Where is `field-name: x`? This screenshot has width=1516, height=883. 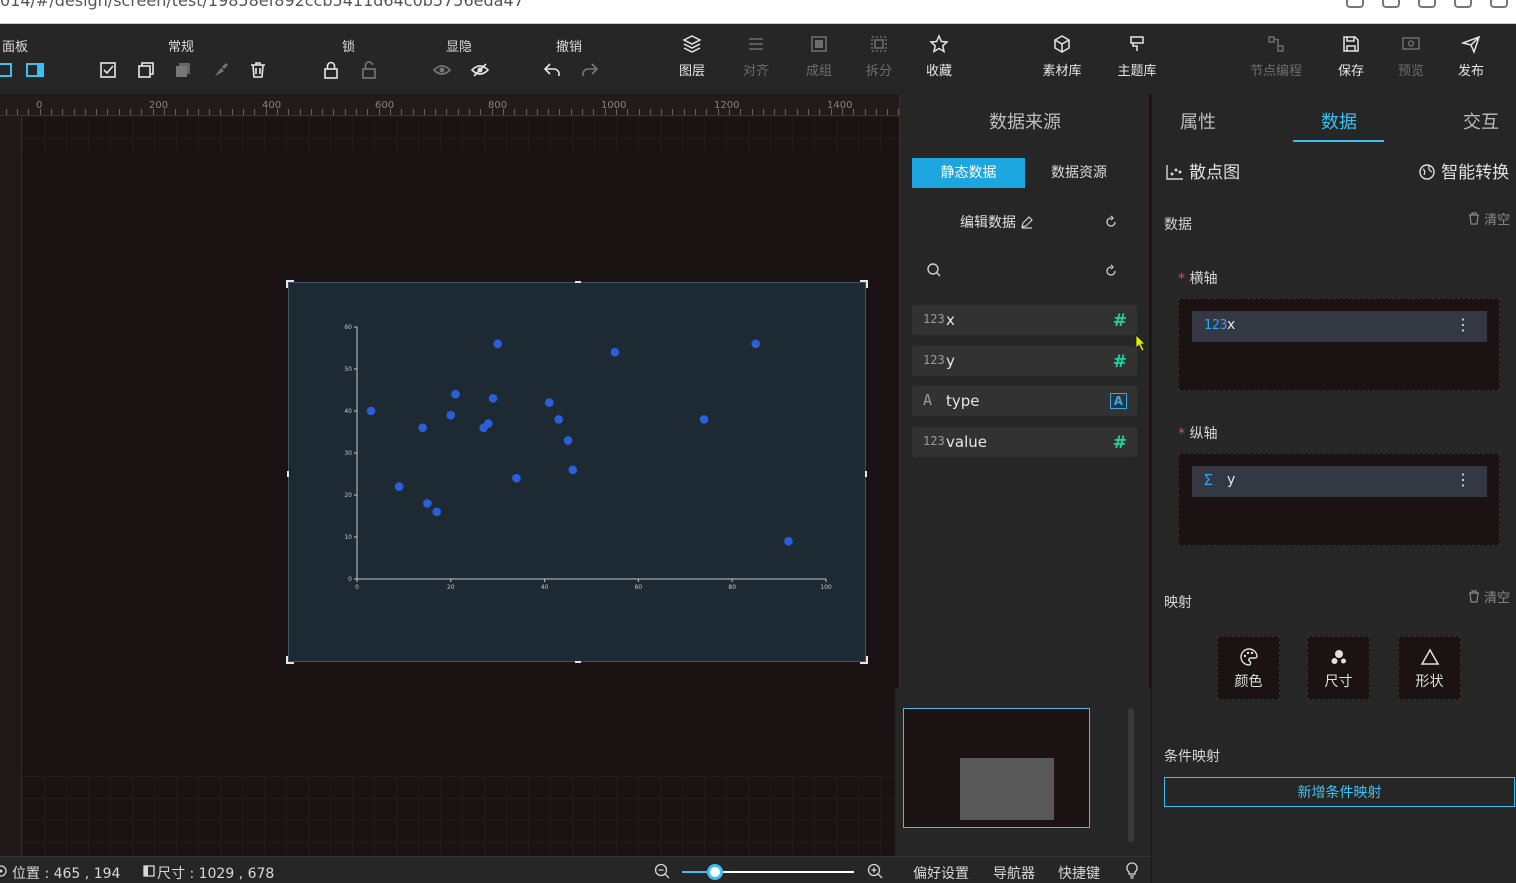
field-name: x is located at coordinates (950, 320).